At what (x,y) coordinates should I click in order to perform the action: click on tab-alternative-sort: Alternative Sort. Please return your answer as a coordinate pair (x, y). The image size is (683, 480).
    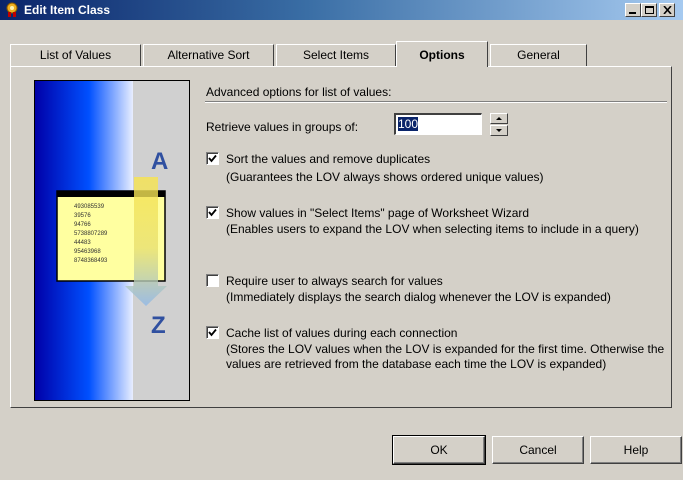
    Looking at the image, I should click on (208, 55).